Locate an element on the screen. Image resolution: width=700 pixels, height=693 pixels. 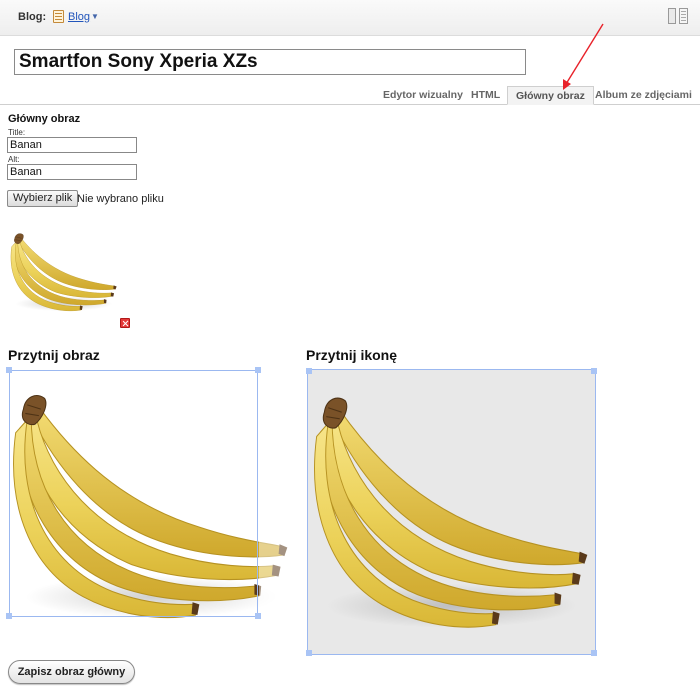
tab-visual-editor: Edytor wizualny is located at coordinates (423, 95).